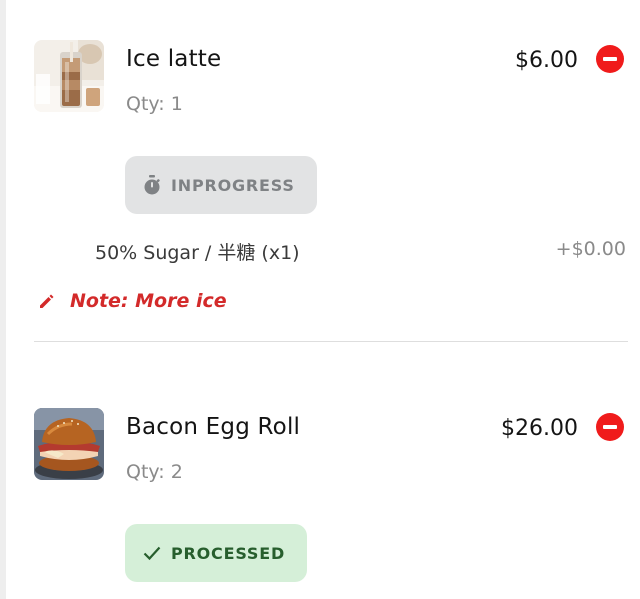 The image size is (640, 599). I want to click on minus-icon, so click(610, 427).